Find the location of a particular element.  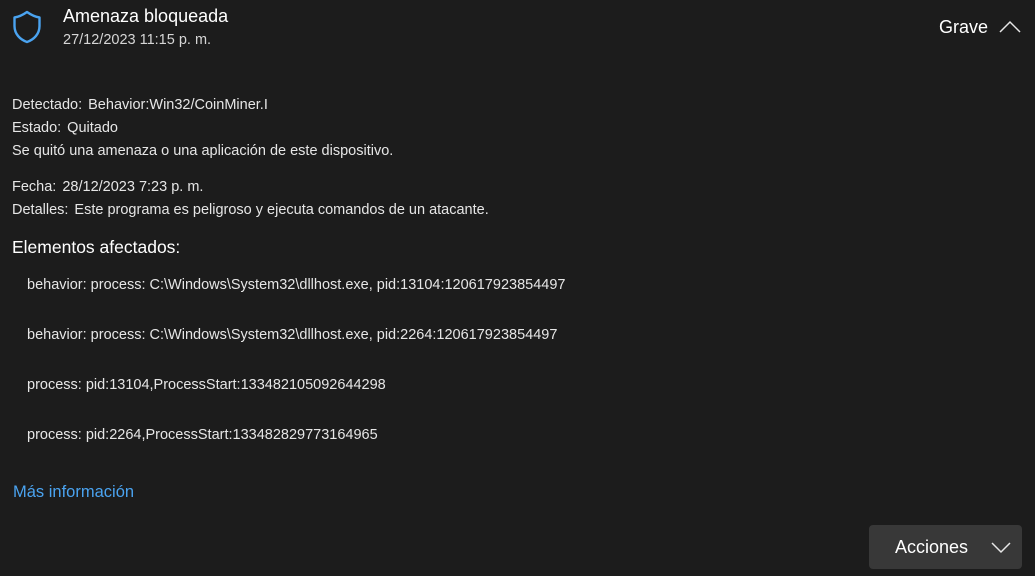

chevron-down-icon is located at coordinates (1001, 548).